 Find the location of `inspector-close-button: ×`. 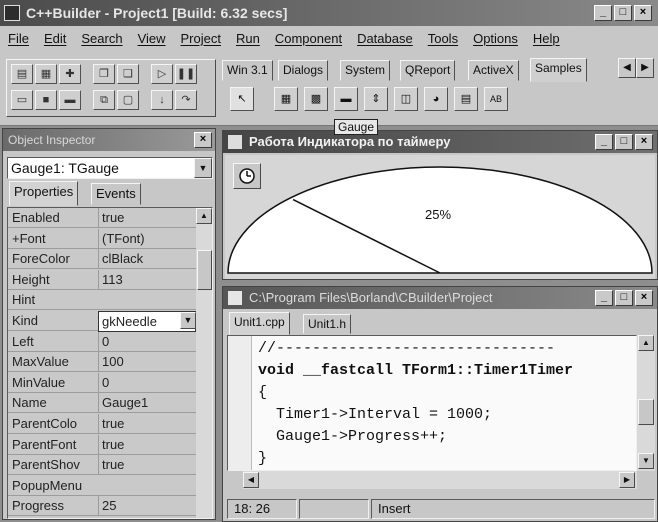

inspector-close-button: × is located at coordinates (203, 140).